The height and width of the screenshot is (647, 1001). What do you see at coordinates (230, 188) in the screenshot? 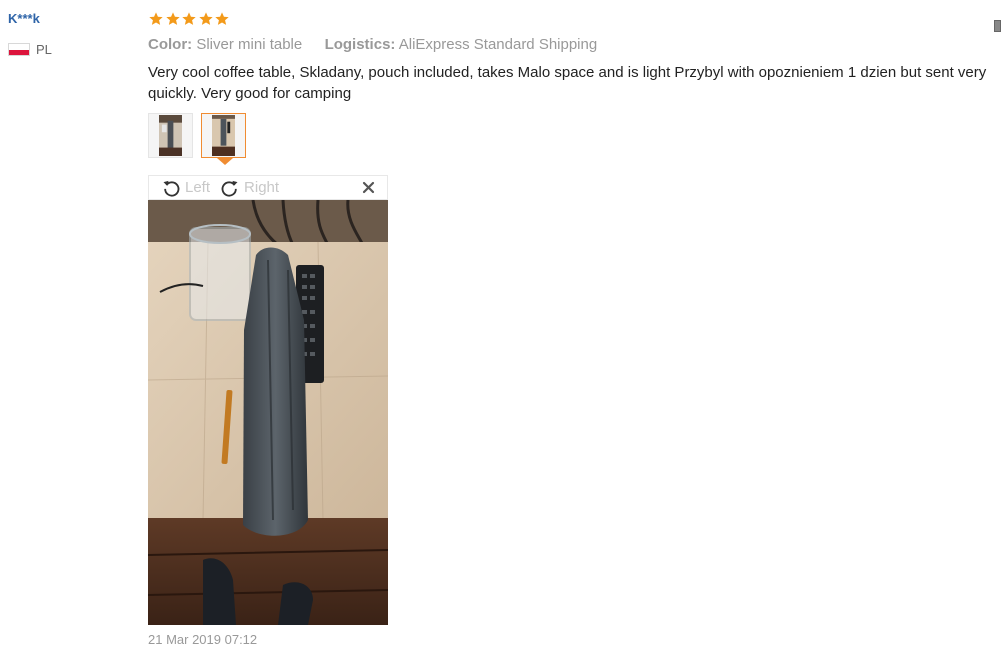
I see `rotate-right-icon` at bounding box center [230, 188].